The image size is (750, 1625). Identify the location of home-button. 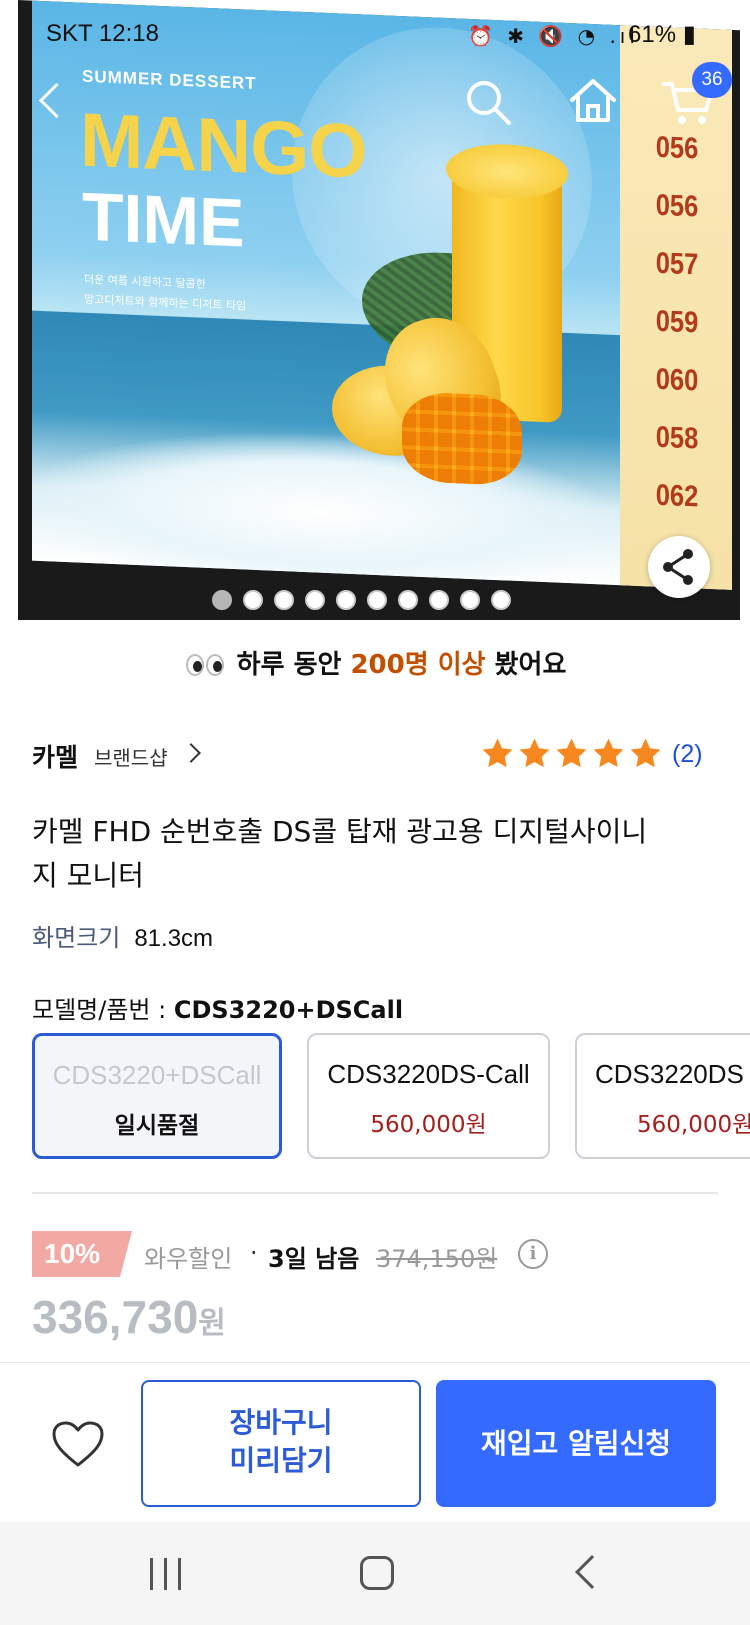
(593, 101).